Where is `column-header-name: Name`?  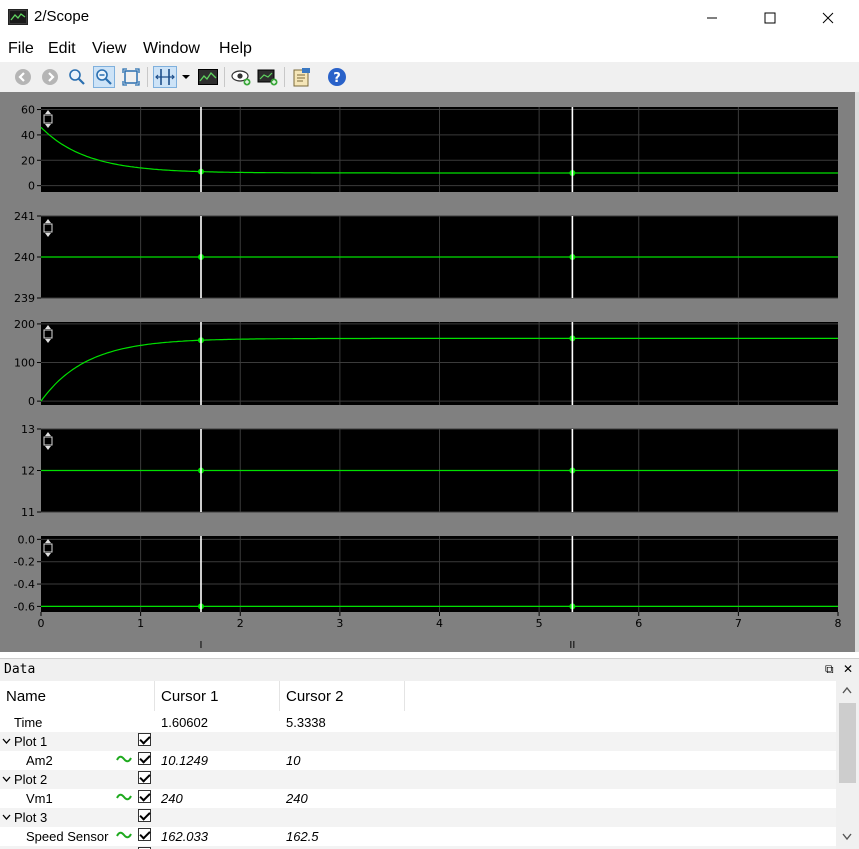 column-header-name: Name is located at coordinates (77, 696).